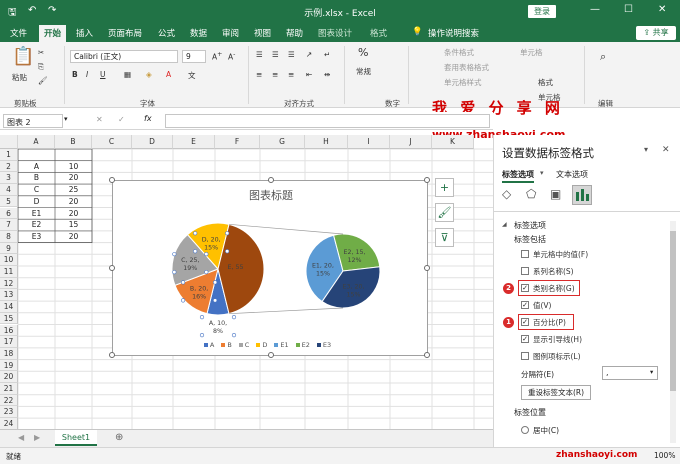 Image resolution: width=680 pixels, height=464 pixels. What do you see at coordinates (192, 75) in the screenshot?
I see `phonetic-icon: 文` at bounding box center [192, 75].